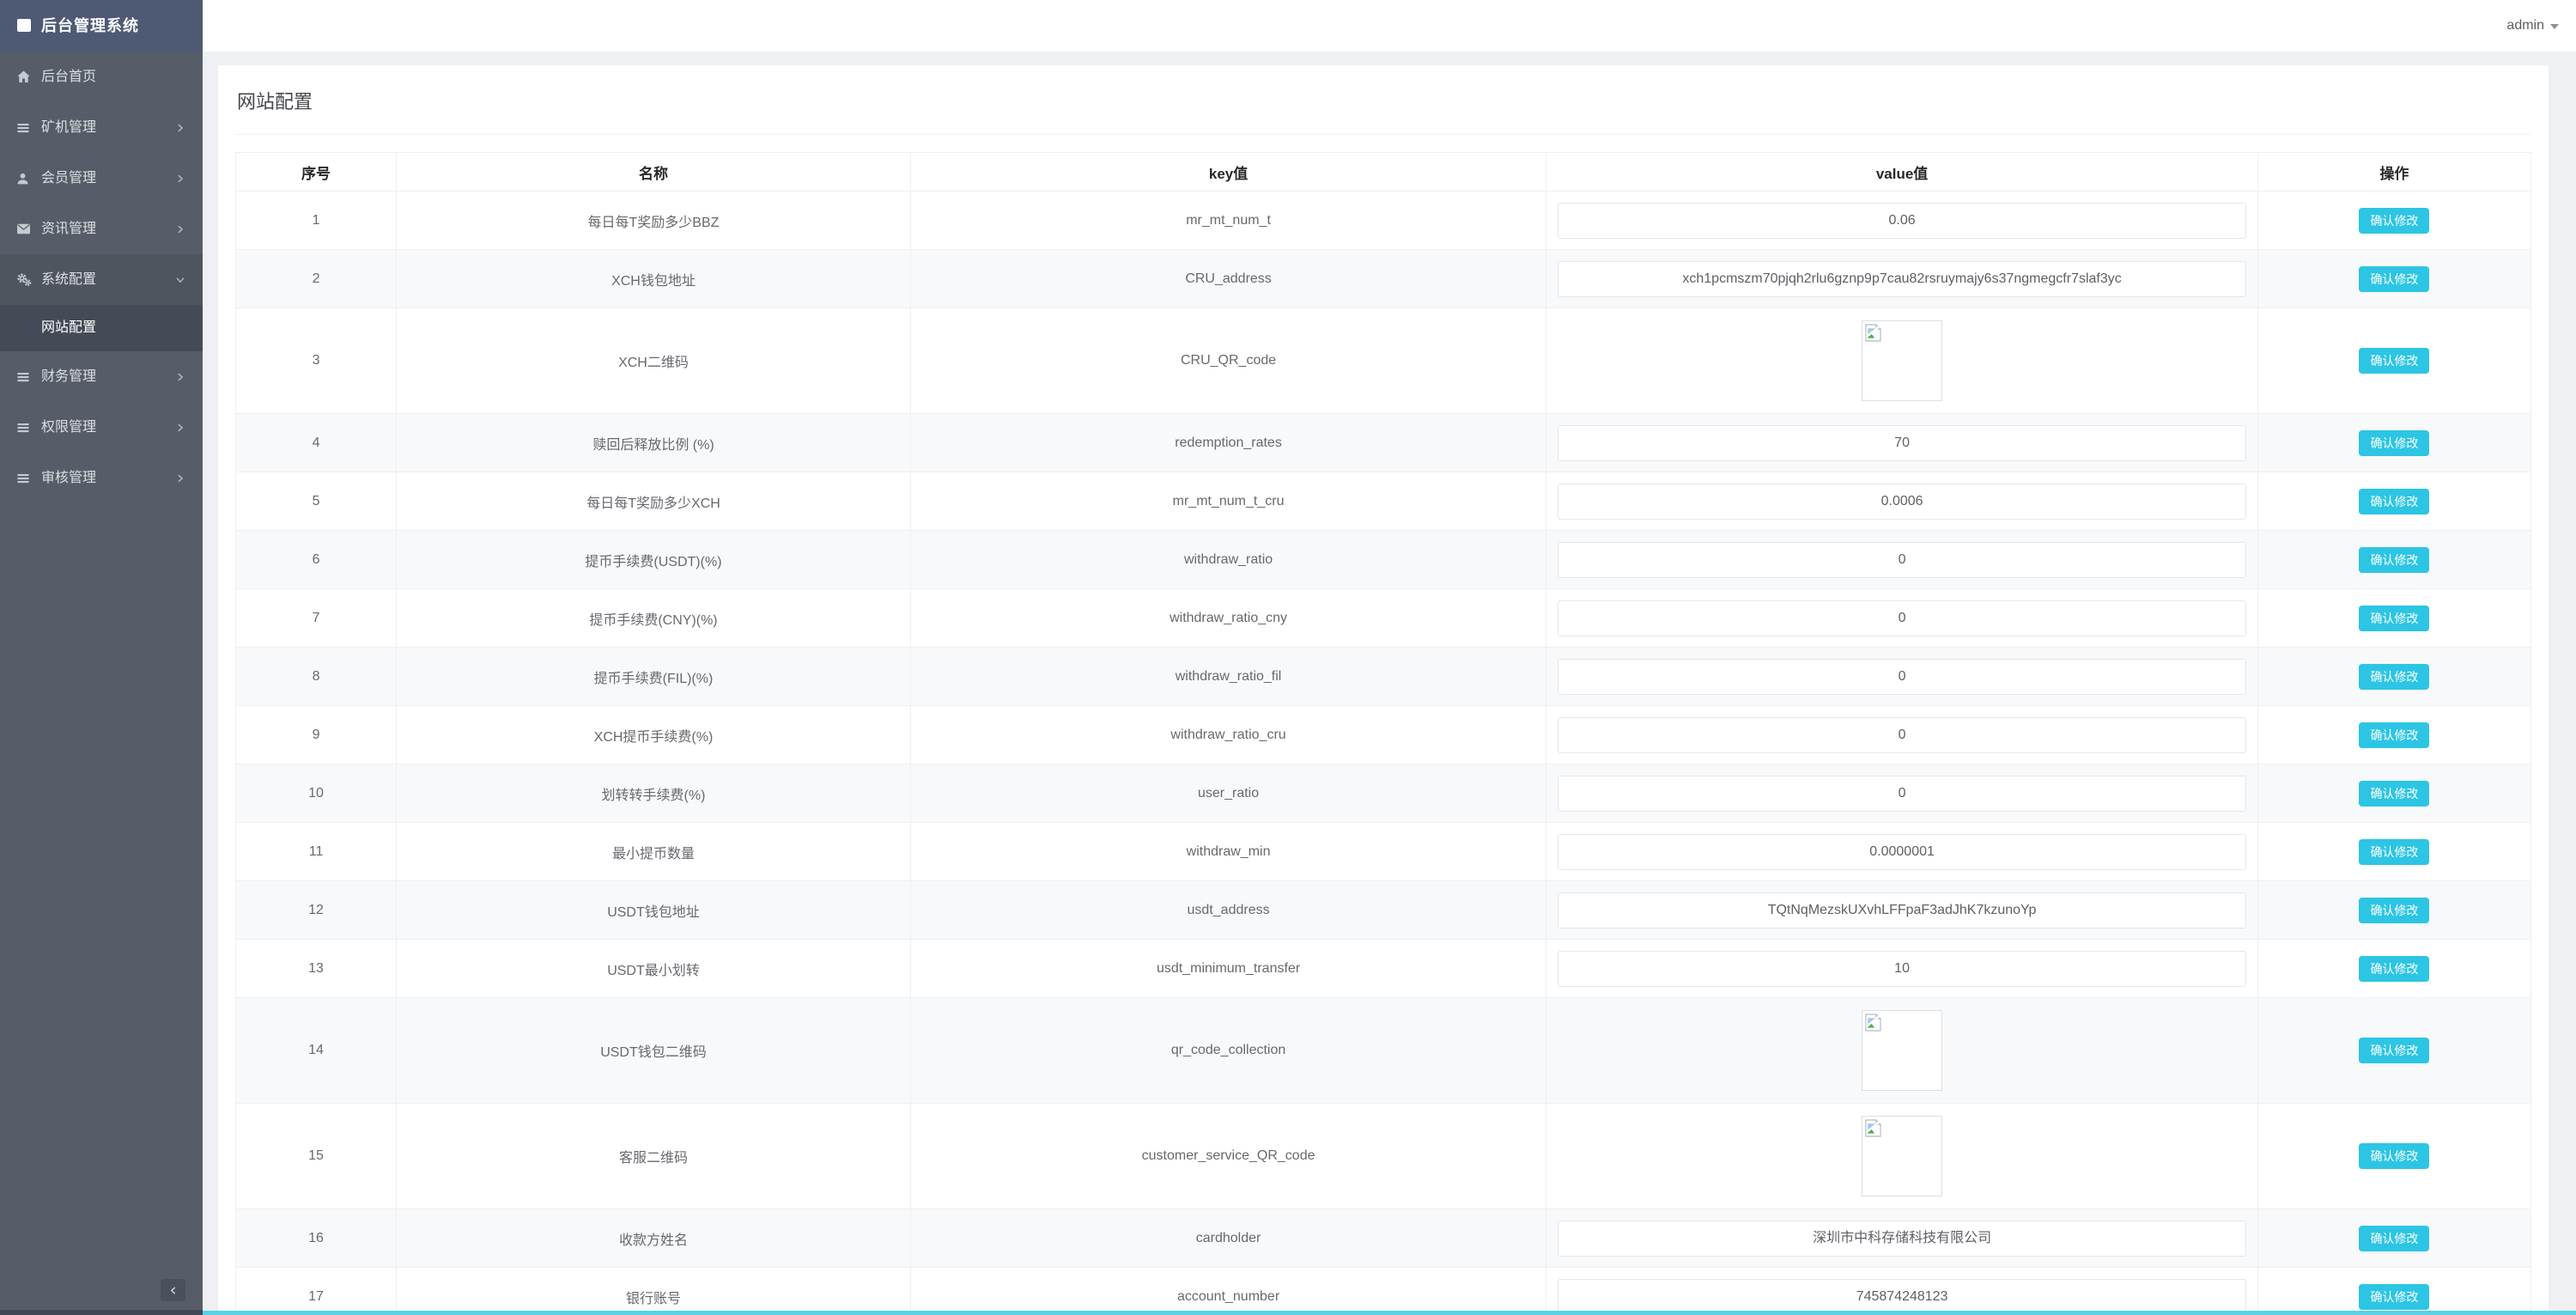 The height and width of the screenshot is (1315, 2576). I want to click on sidebar-item-label: 系统配置, so click(69, 279).